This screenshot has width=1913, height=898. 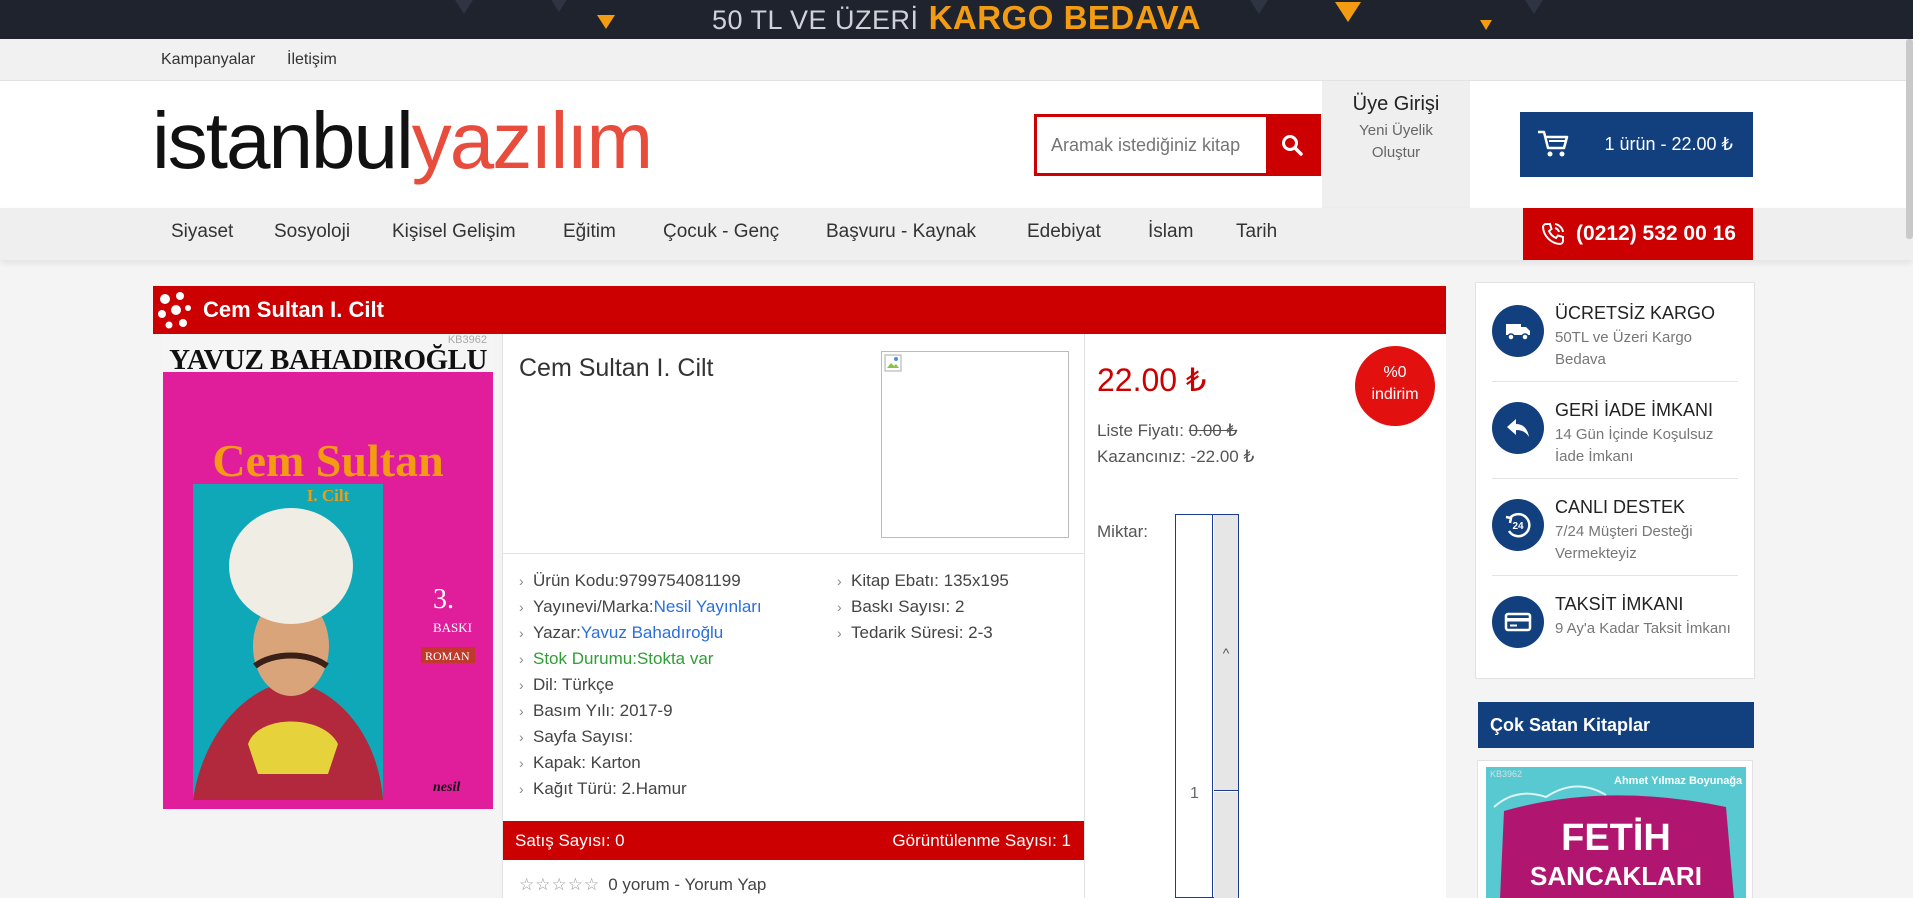 I want to click on spec-label: Tedarik Süresi:, so click(x=910, y=632).